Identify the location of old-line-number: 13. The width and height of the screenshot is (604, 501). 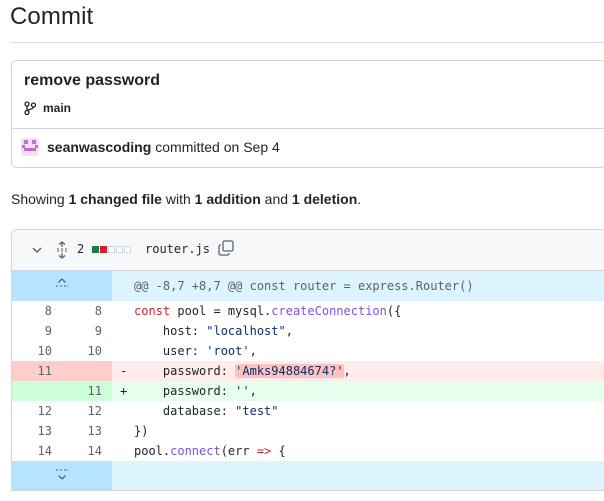
(32, 431).